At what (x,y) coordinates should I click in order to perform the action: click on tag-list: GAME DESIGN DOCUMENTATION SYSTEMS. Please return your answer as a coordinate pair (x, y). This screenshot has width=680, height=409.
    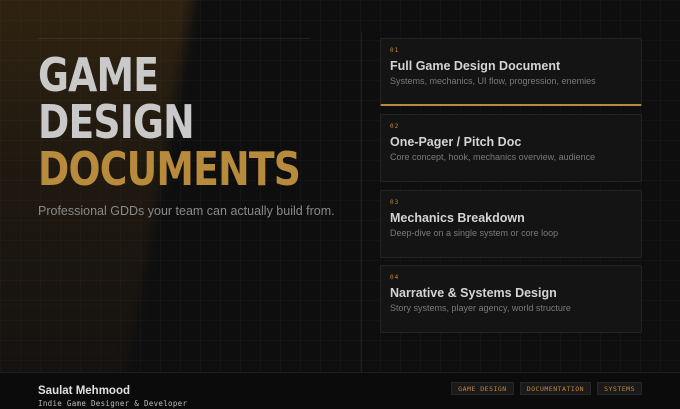
    Looking at the image, I should click on (546, 388).